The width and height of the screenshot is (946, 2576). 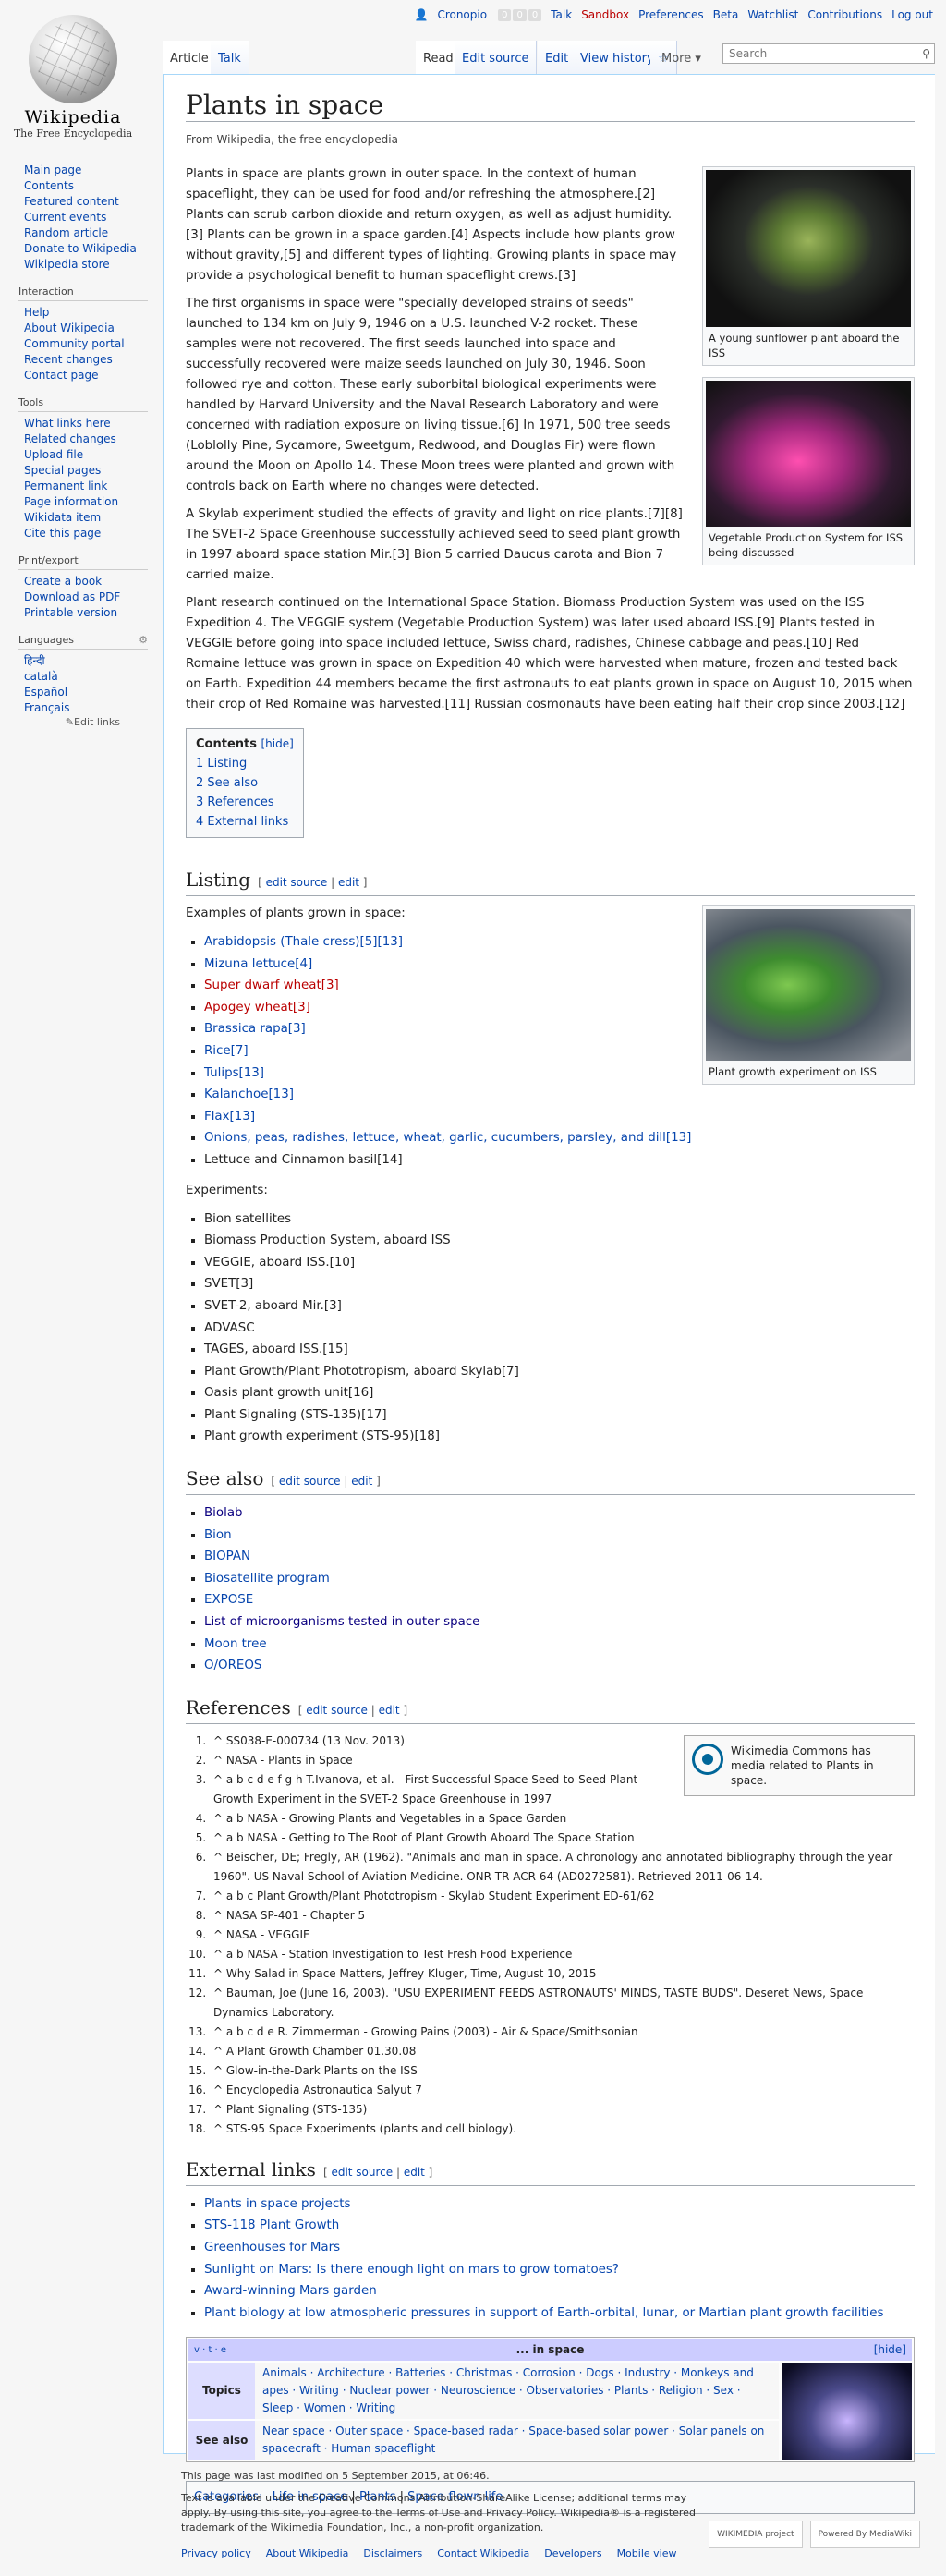 I want to click on sandbox-link: Sandbox, so click(x=605, y=14).